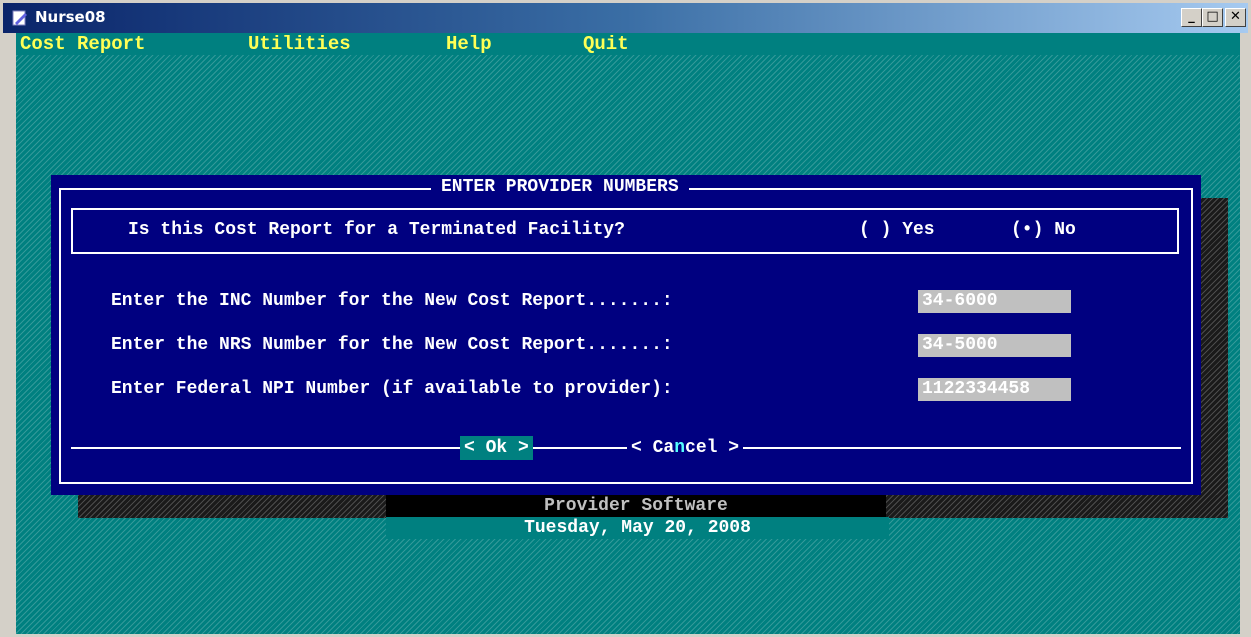 The image size is (1251, 637). What do you see at coordinates (636, 506) in the screenshot?
I see `product-name: Provider Software` at bounding box center [636, 506].